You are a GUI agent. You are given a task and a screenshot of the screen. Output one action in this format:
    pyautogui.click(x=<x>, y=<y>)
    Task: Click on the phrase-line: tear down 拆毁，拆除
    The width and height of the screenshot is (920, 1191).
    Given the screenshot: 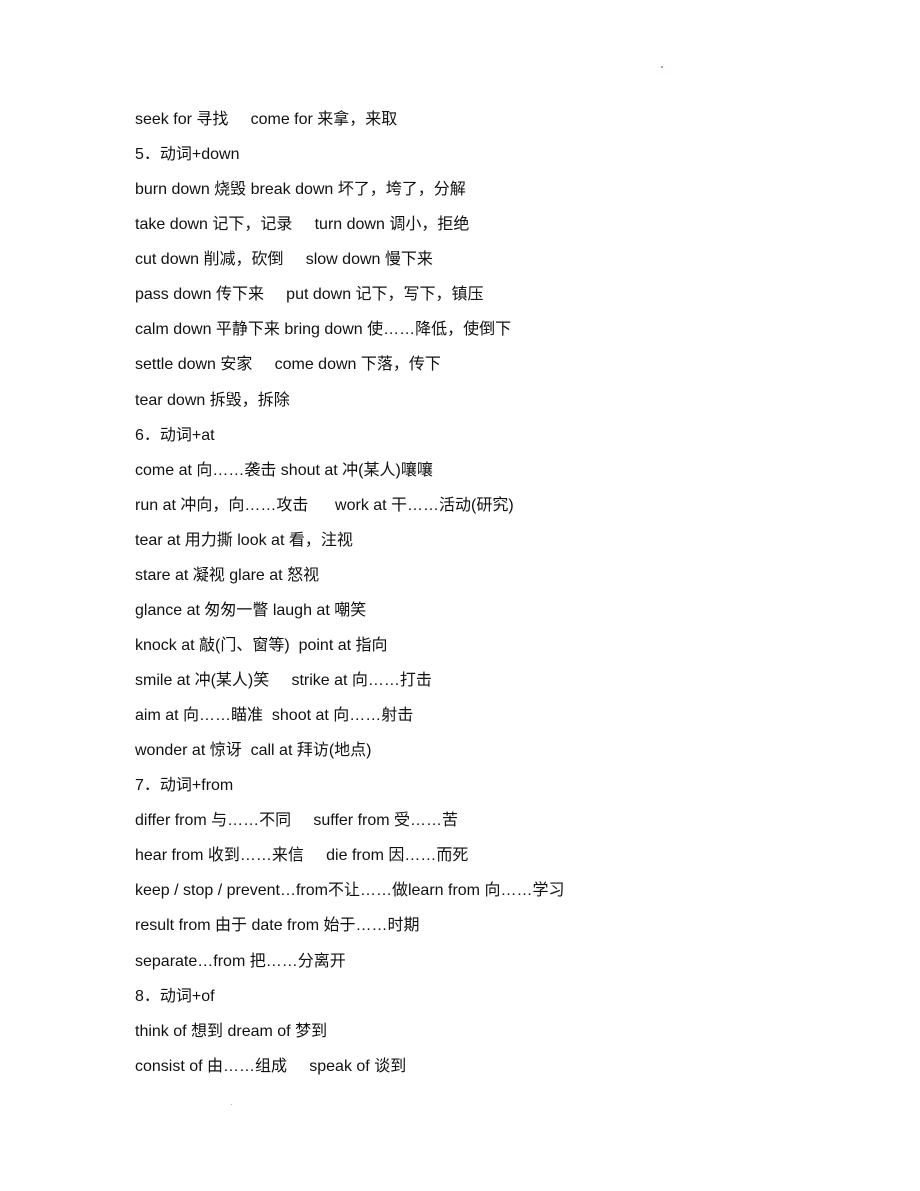 What is the action you would take?
    pyautogui.click(x=212, y=400)
    